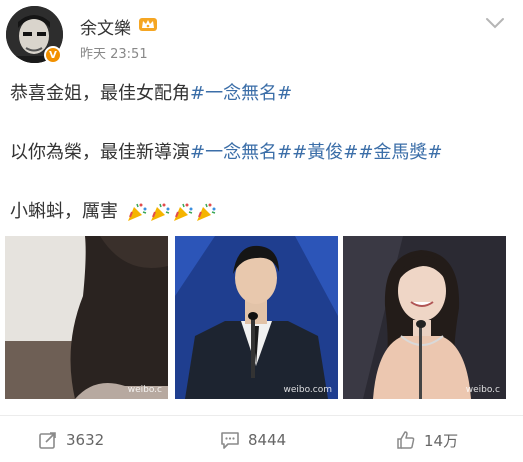 Image resolution: width=523 pixels, height=462 pixels. What do you see at coordinates (105, 26) in the screenshot?
I see `username: 余文樂` at bounding box center [105, 26].